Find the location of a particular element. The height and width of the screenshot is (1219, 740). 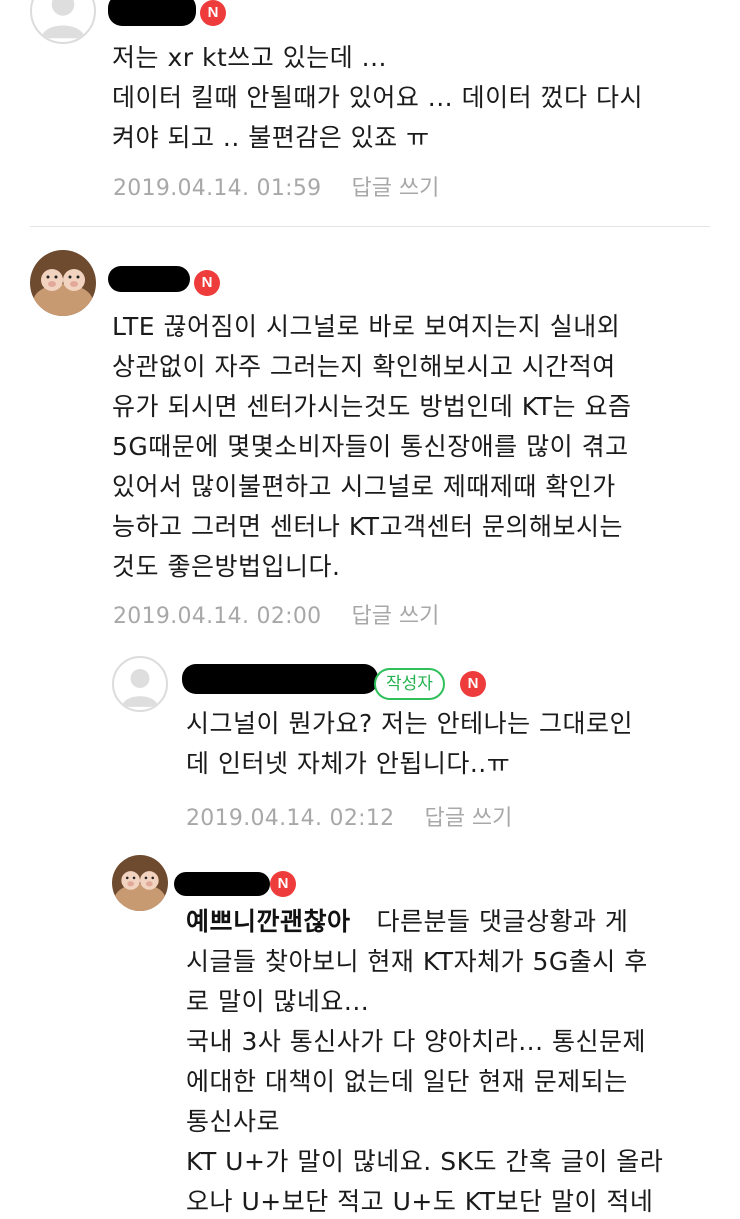

comment-line: 에대한 대책이 없는데 일단 현재 문제되는 is located at coordinates (407, 1081).